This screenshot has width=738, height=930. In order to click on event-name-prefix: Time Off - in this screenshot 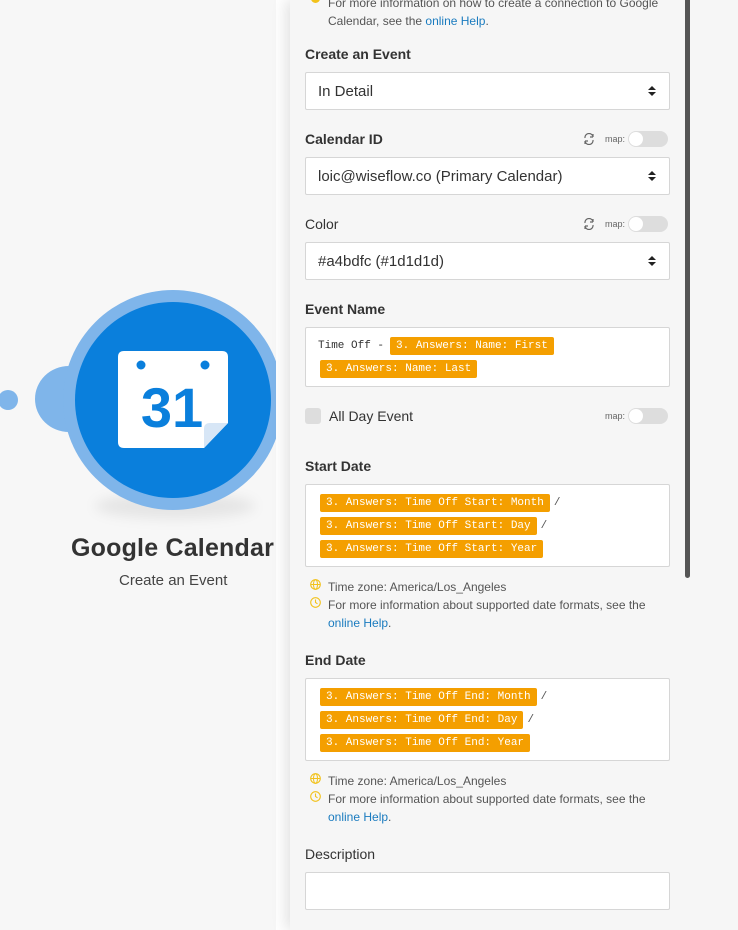, I will do `click(351, 346)`.